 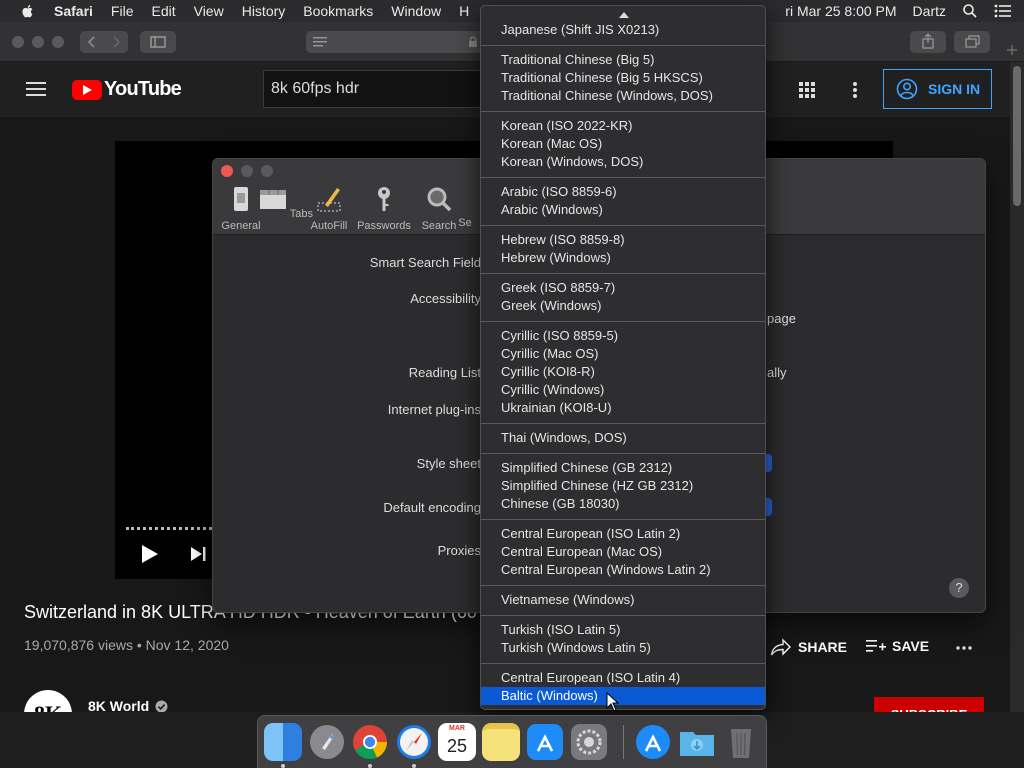 I want to click on safari-icon, so click(x=414, y=742).